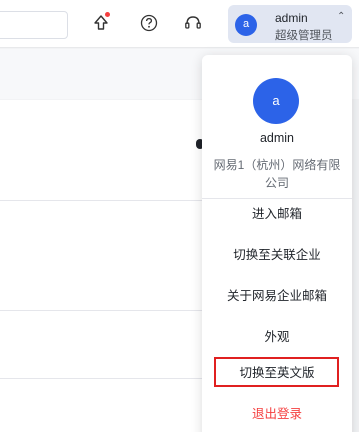 The image size is (359, 432). Describe the element at coordinates (291, 18) in the screenshot. I see `user-name: admin` at that location.